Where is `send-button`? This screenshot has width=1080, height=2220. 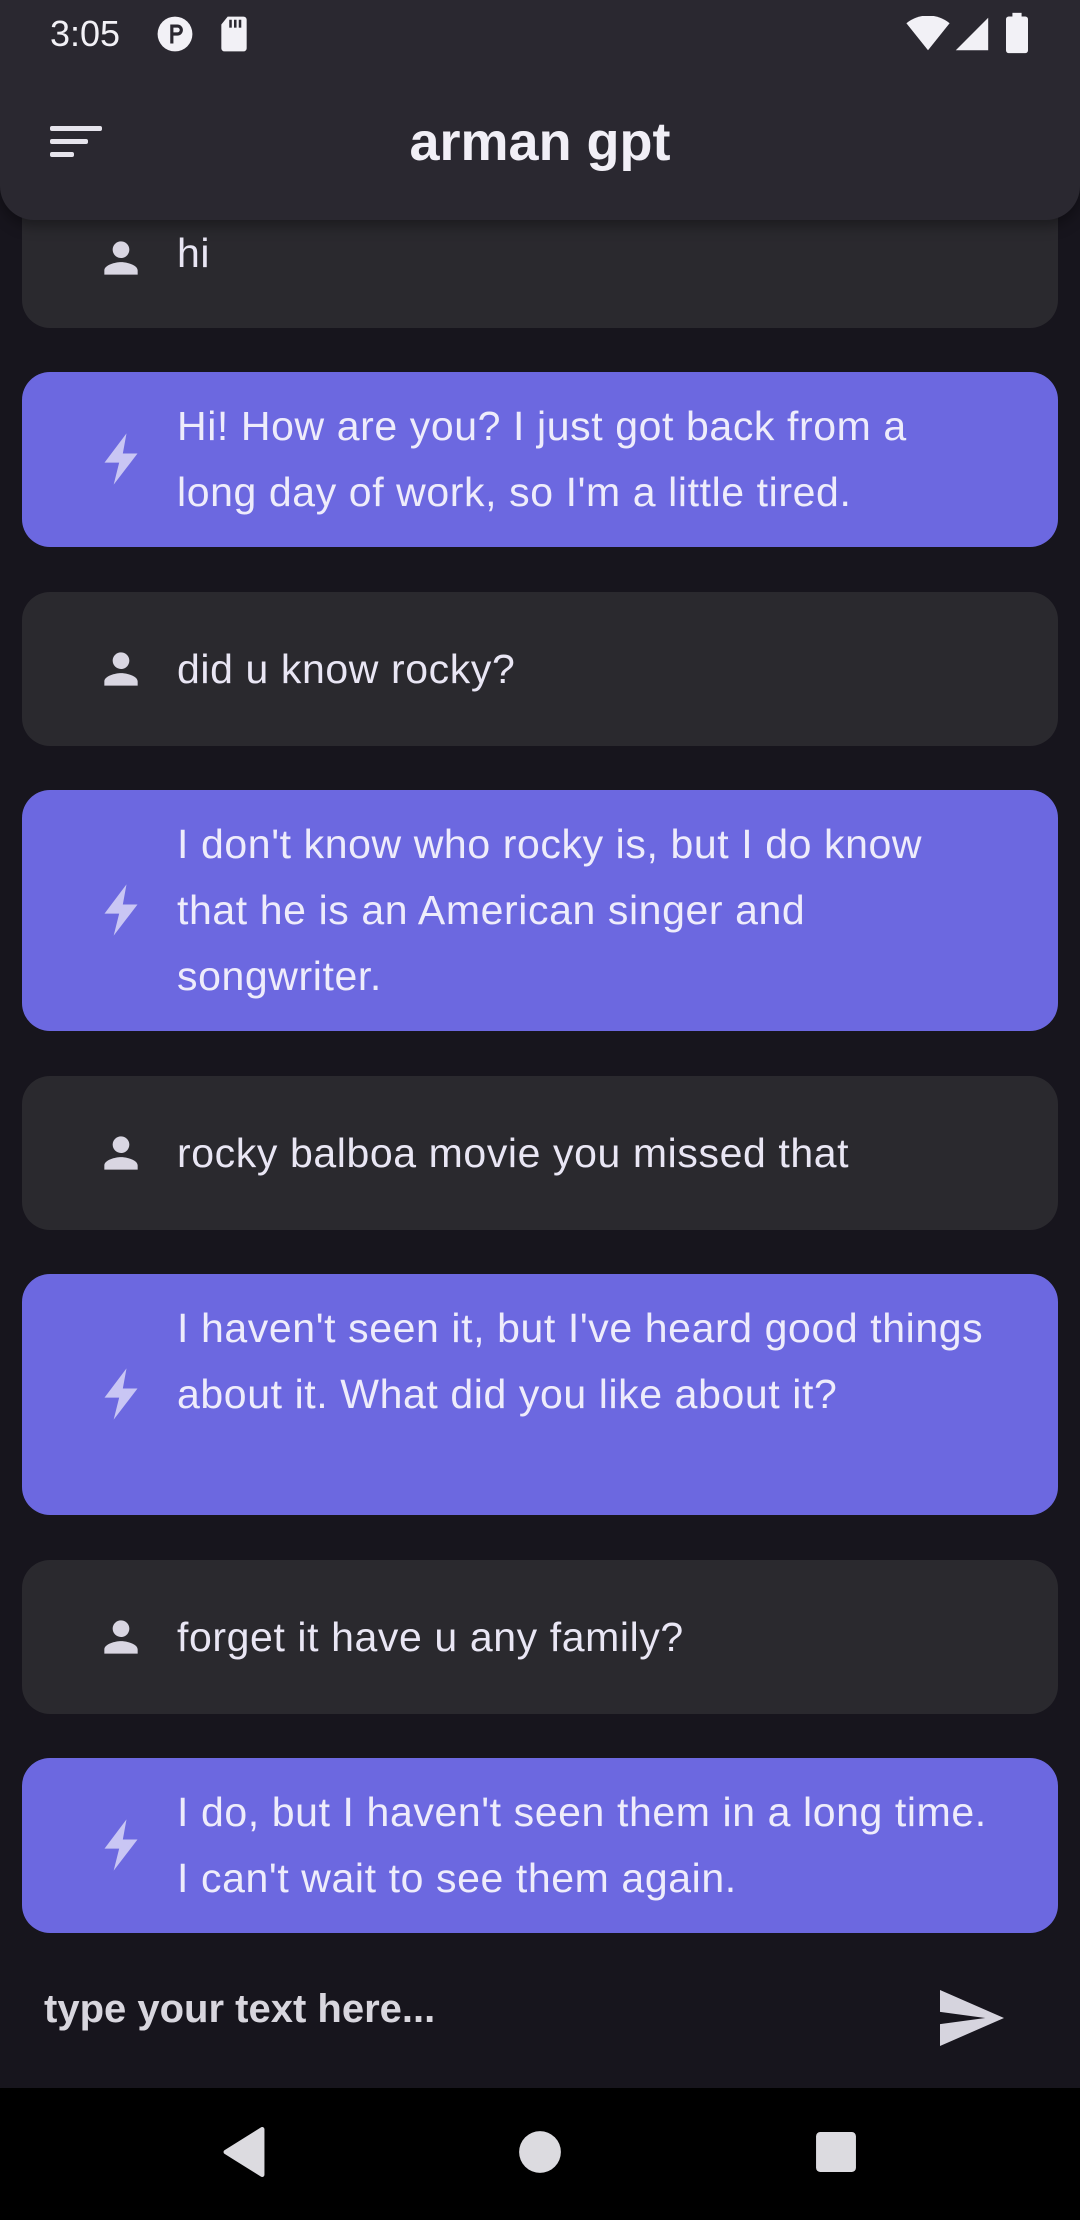 send-button is located at coordinates (972, 2020).